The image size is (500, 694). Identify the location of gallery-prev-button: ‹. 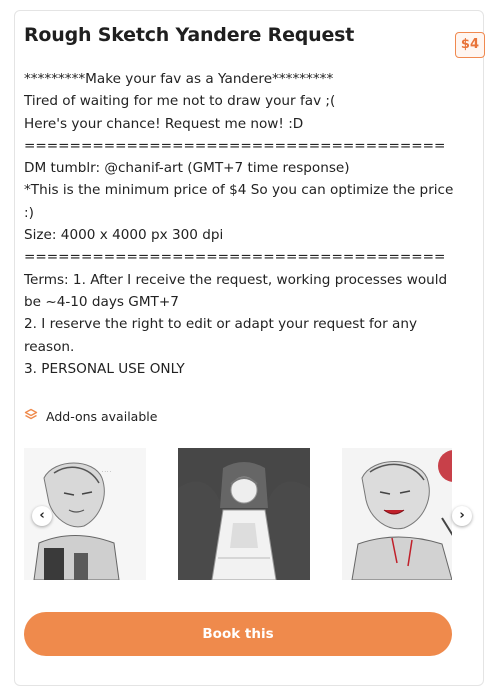
(42, 516).